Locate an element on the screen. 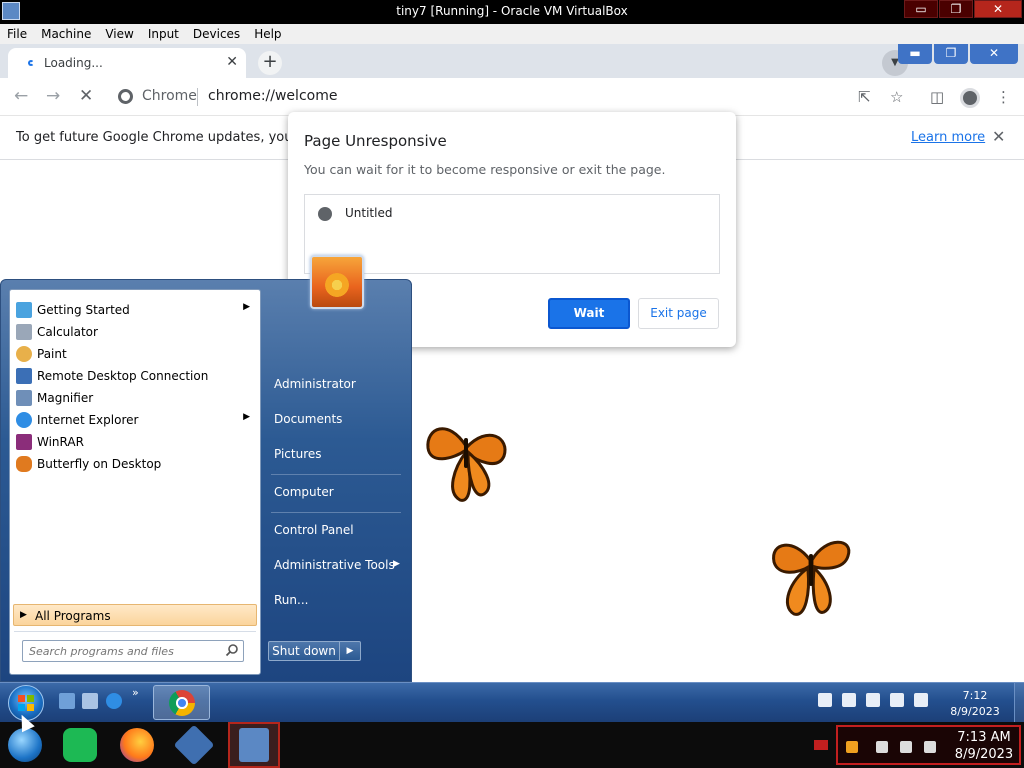 The height and width of the screenshot is (768, 1024). host-notes-app-icon is located at coordinates (80, 745).